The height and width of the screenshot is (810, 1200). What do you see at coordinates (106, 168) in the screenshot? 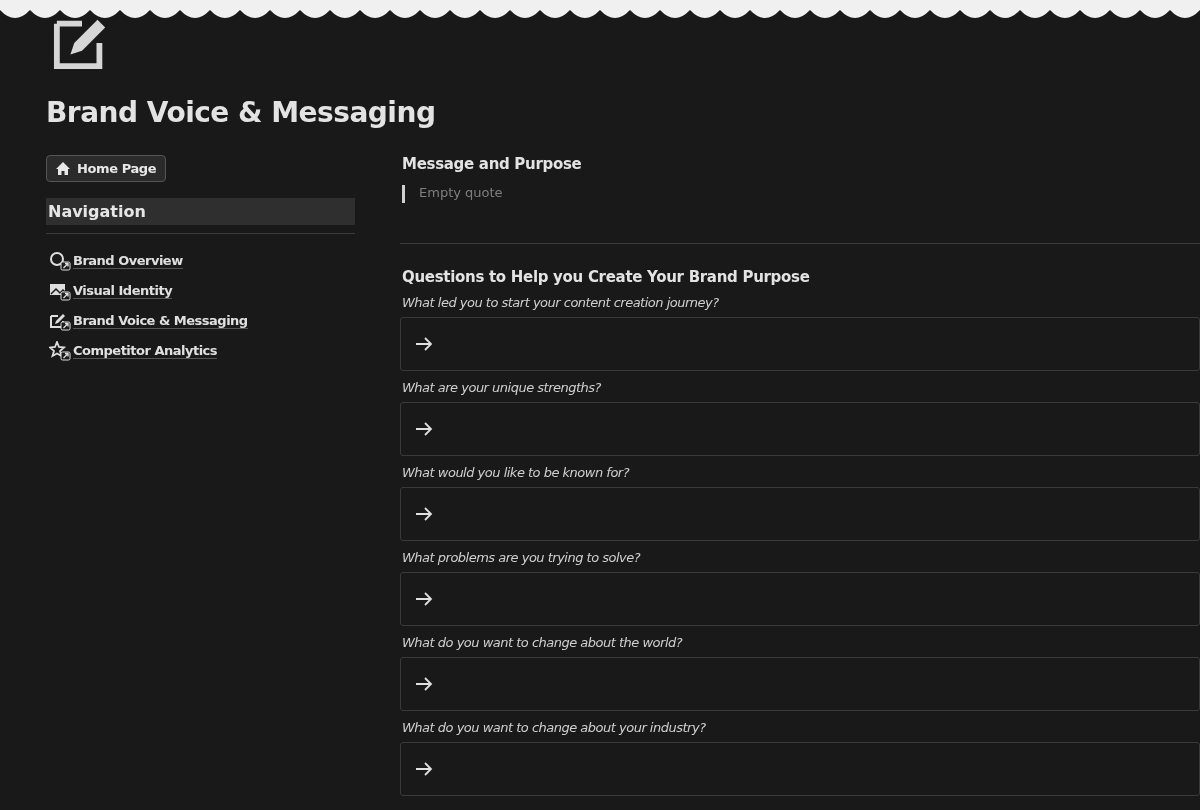
I see `home-page-button: Home Page` at bounding box center [106, 168].